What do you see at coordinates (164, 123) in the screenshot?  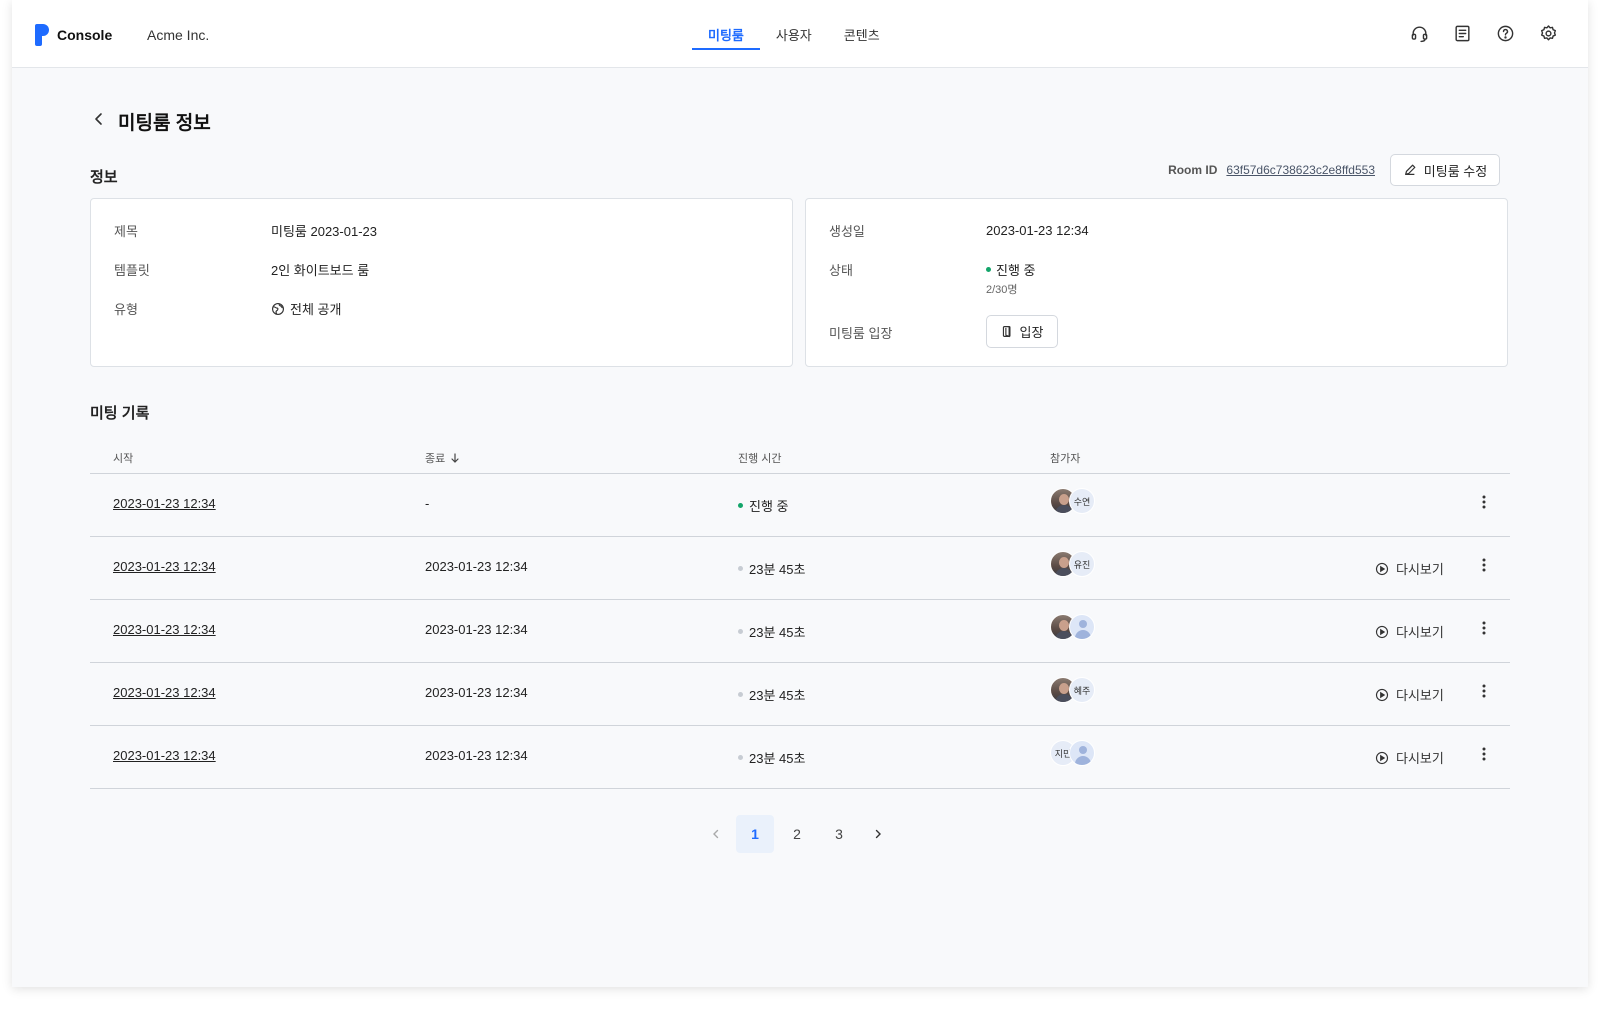 I see `page-title: 미팅룸 정보` at bounding box center [164, 123].